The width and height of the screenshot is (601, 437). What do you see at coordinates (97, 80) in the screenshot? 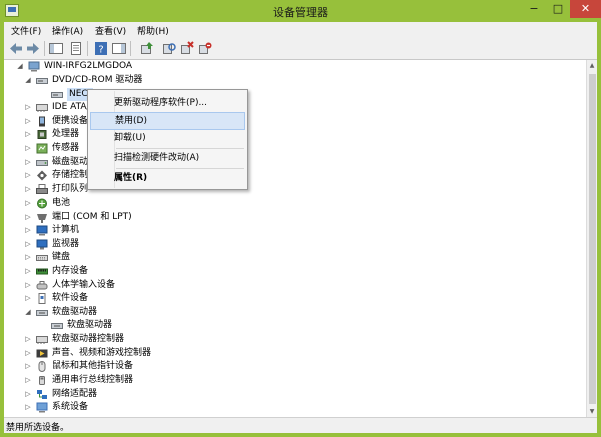
I see `tree-category-label: DVD/CD-ROM 驱动器` at bounding box center [97, 80].